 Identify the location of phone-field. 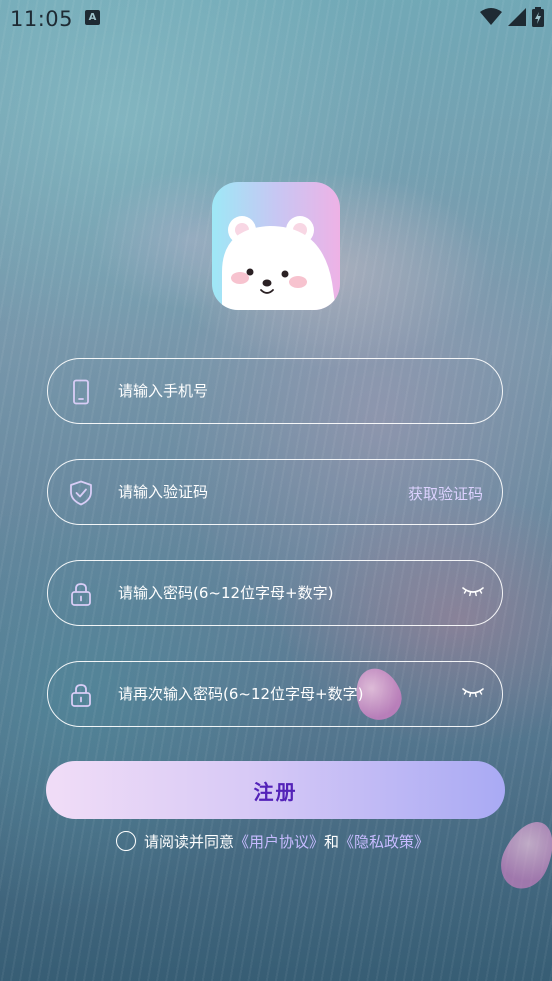
(275, 391).